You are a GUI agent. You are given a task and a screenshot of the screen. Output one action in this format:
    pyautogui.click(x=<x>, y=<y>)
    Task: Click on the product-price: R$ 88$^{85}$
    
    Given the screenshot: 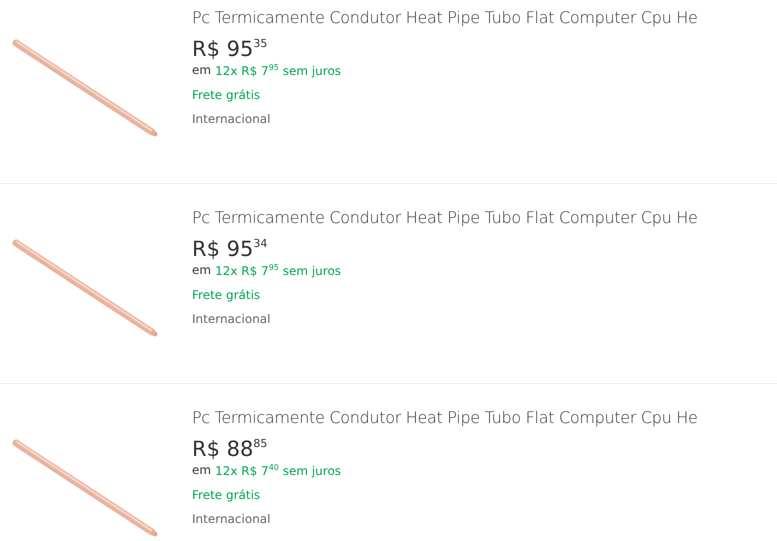 What is the action you would take?
    pyautogui.click(x=230, y=449)
    